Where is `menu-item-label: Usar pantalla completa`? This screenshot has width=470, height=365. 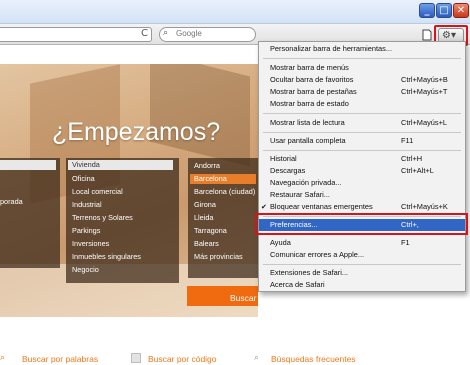
menu-item-label: Usar pantalla completa is located at coordinates (308, 140).